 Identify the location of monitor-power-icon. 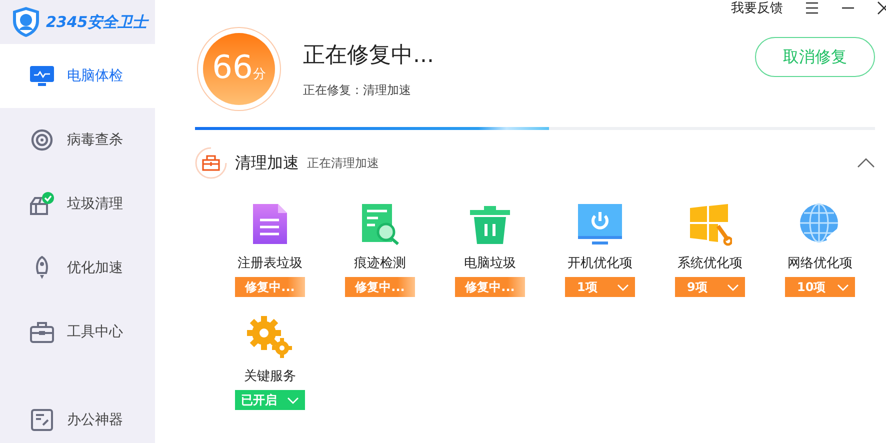
(600, 224).